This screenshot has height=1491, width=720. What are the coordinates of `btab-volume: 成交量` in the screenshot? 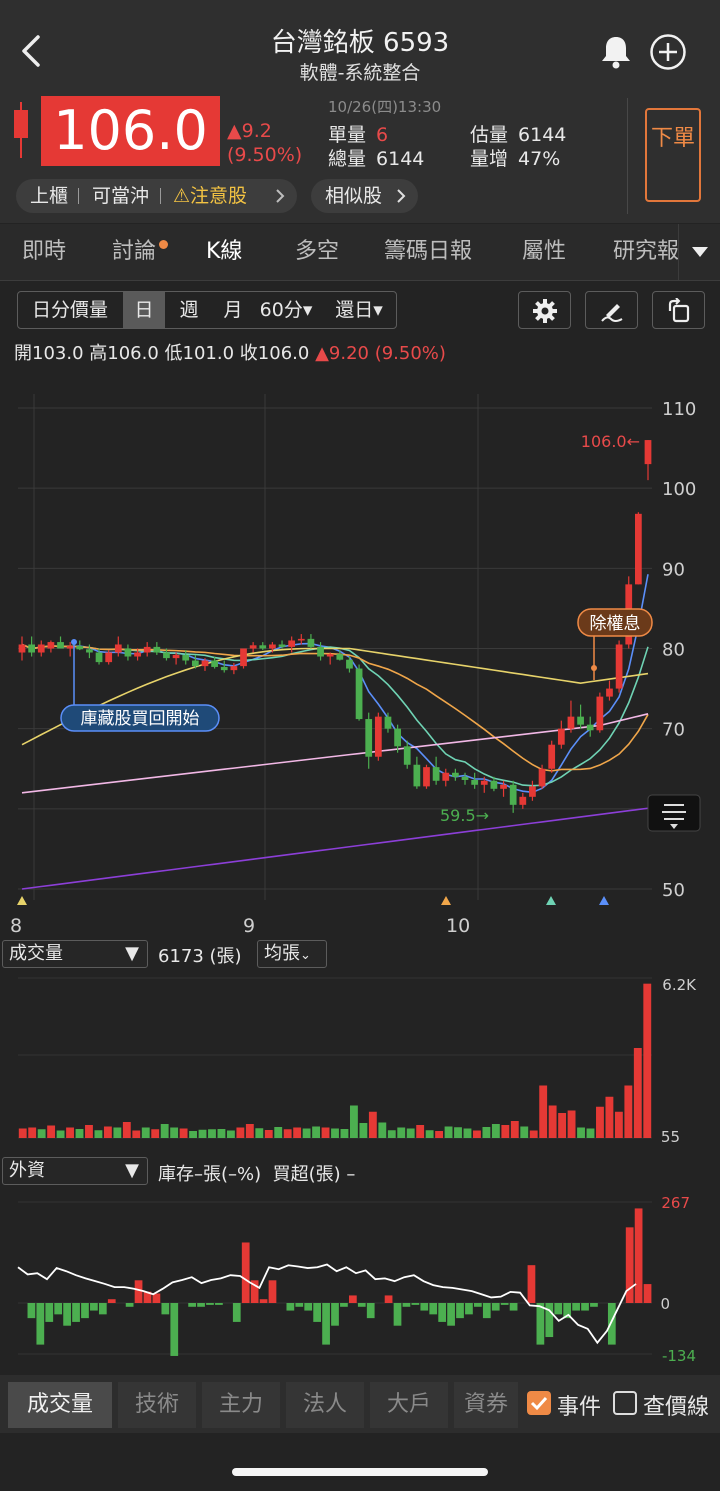 It's located at (60, 1405).